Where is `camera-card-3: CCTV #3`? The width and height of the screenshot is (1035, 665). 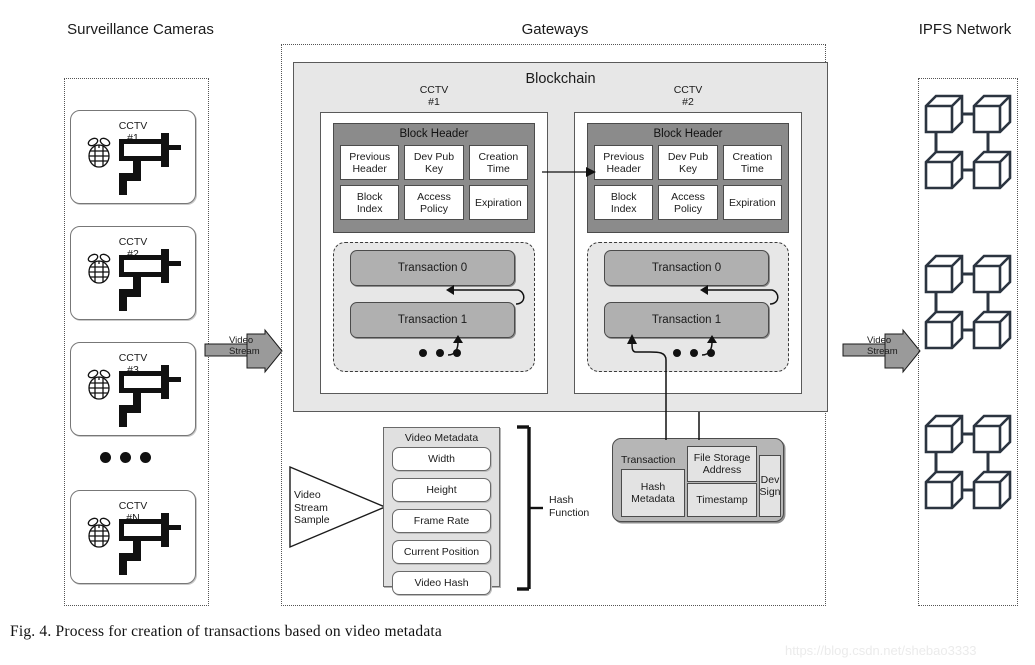
camera-card-3: CCTV #3 is located at coordinates (133, 389).